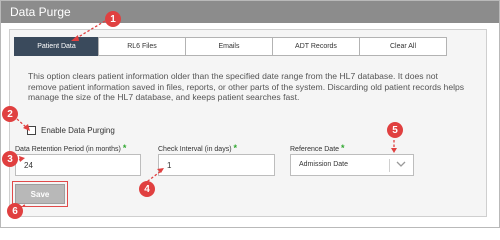 This screenshot has height=240, width=500. Describe the element at coordinates (10, 114) in the screenshot. I see `callout-2: 2` at that location.